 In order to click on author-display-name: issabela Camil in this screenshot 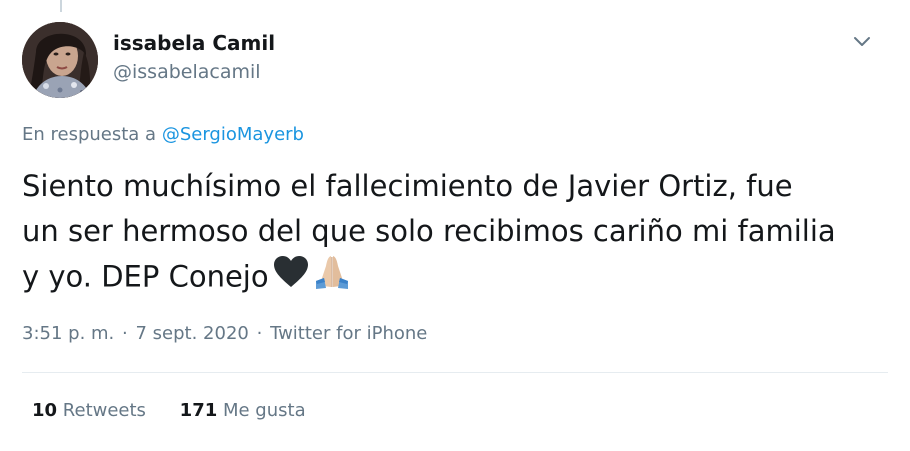, I will do `click(194, 43)`.